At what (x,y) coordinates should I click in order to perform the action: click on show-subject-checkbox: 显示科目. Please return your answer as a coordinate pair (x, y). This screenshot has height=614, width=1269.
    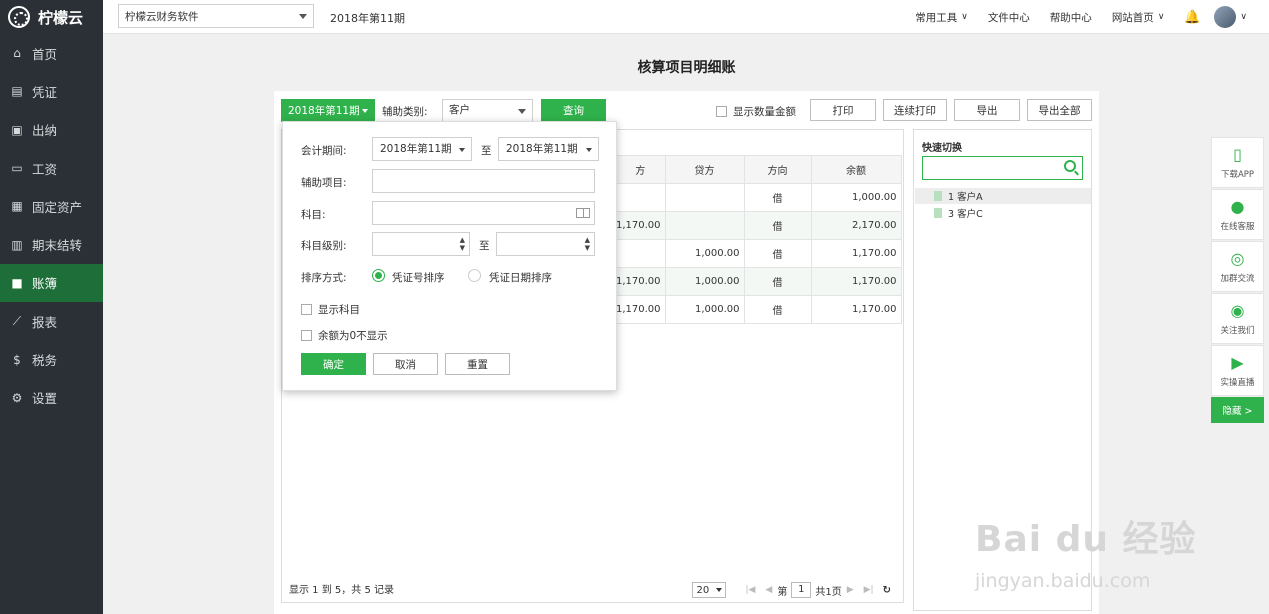
    Looking at the image, I should click on (330, 309).